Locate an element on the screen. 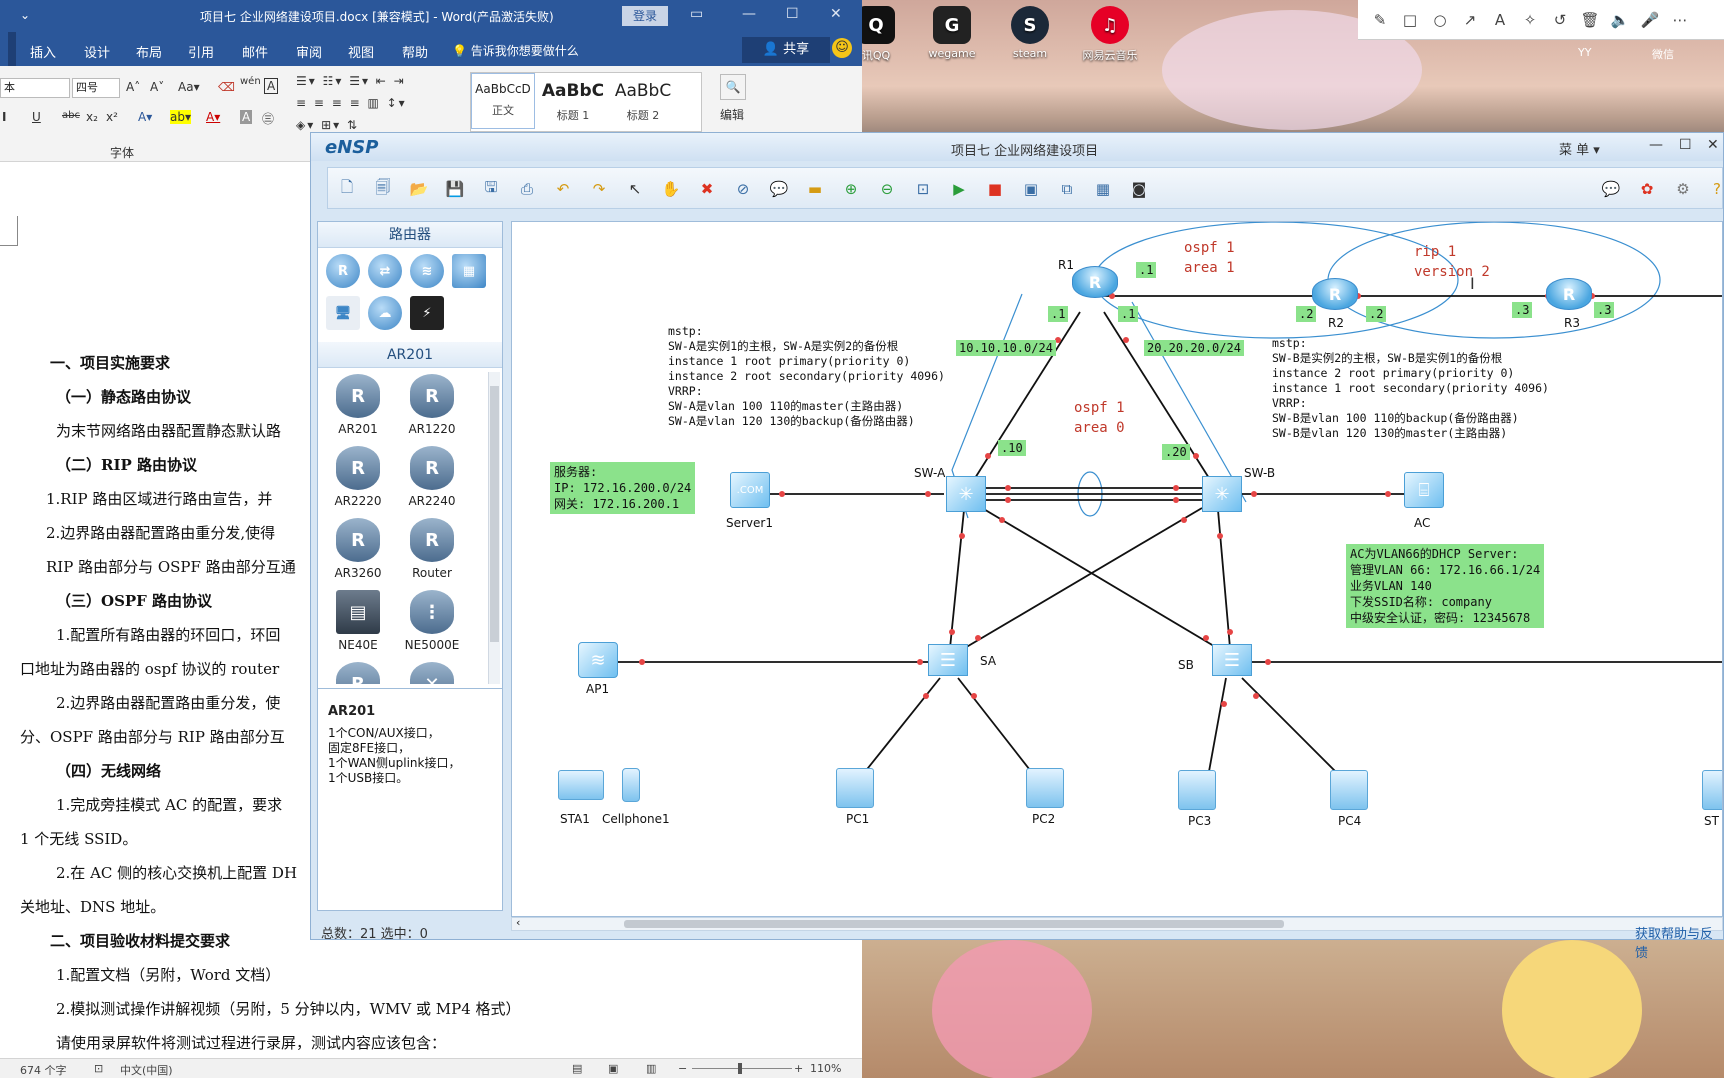 The width and height of the screenshot is (1724, 1078). proofing-icon: ⊡ is located at coordinates (98, 1068).